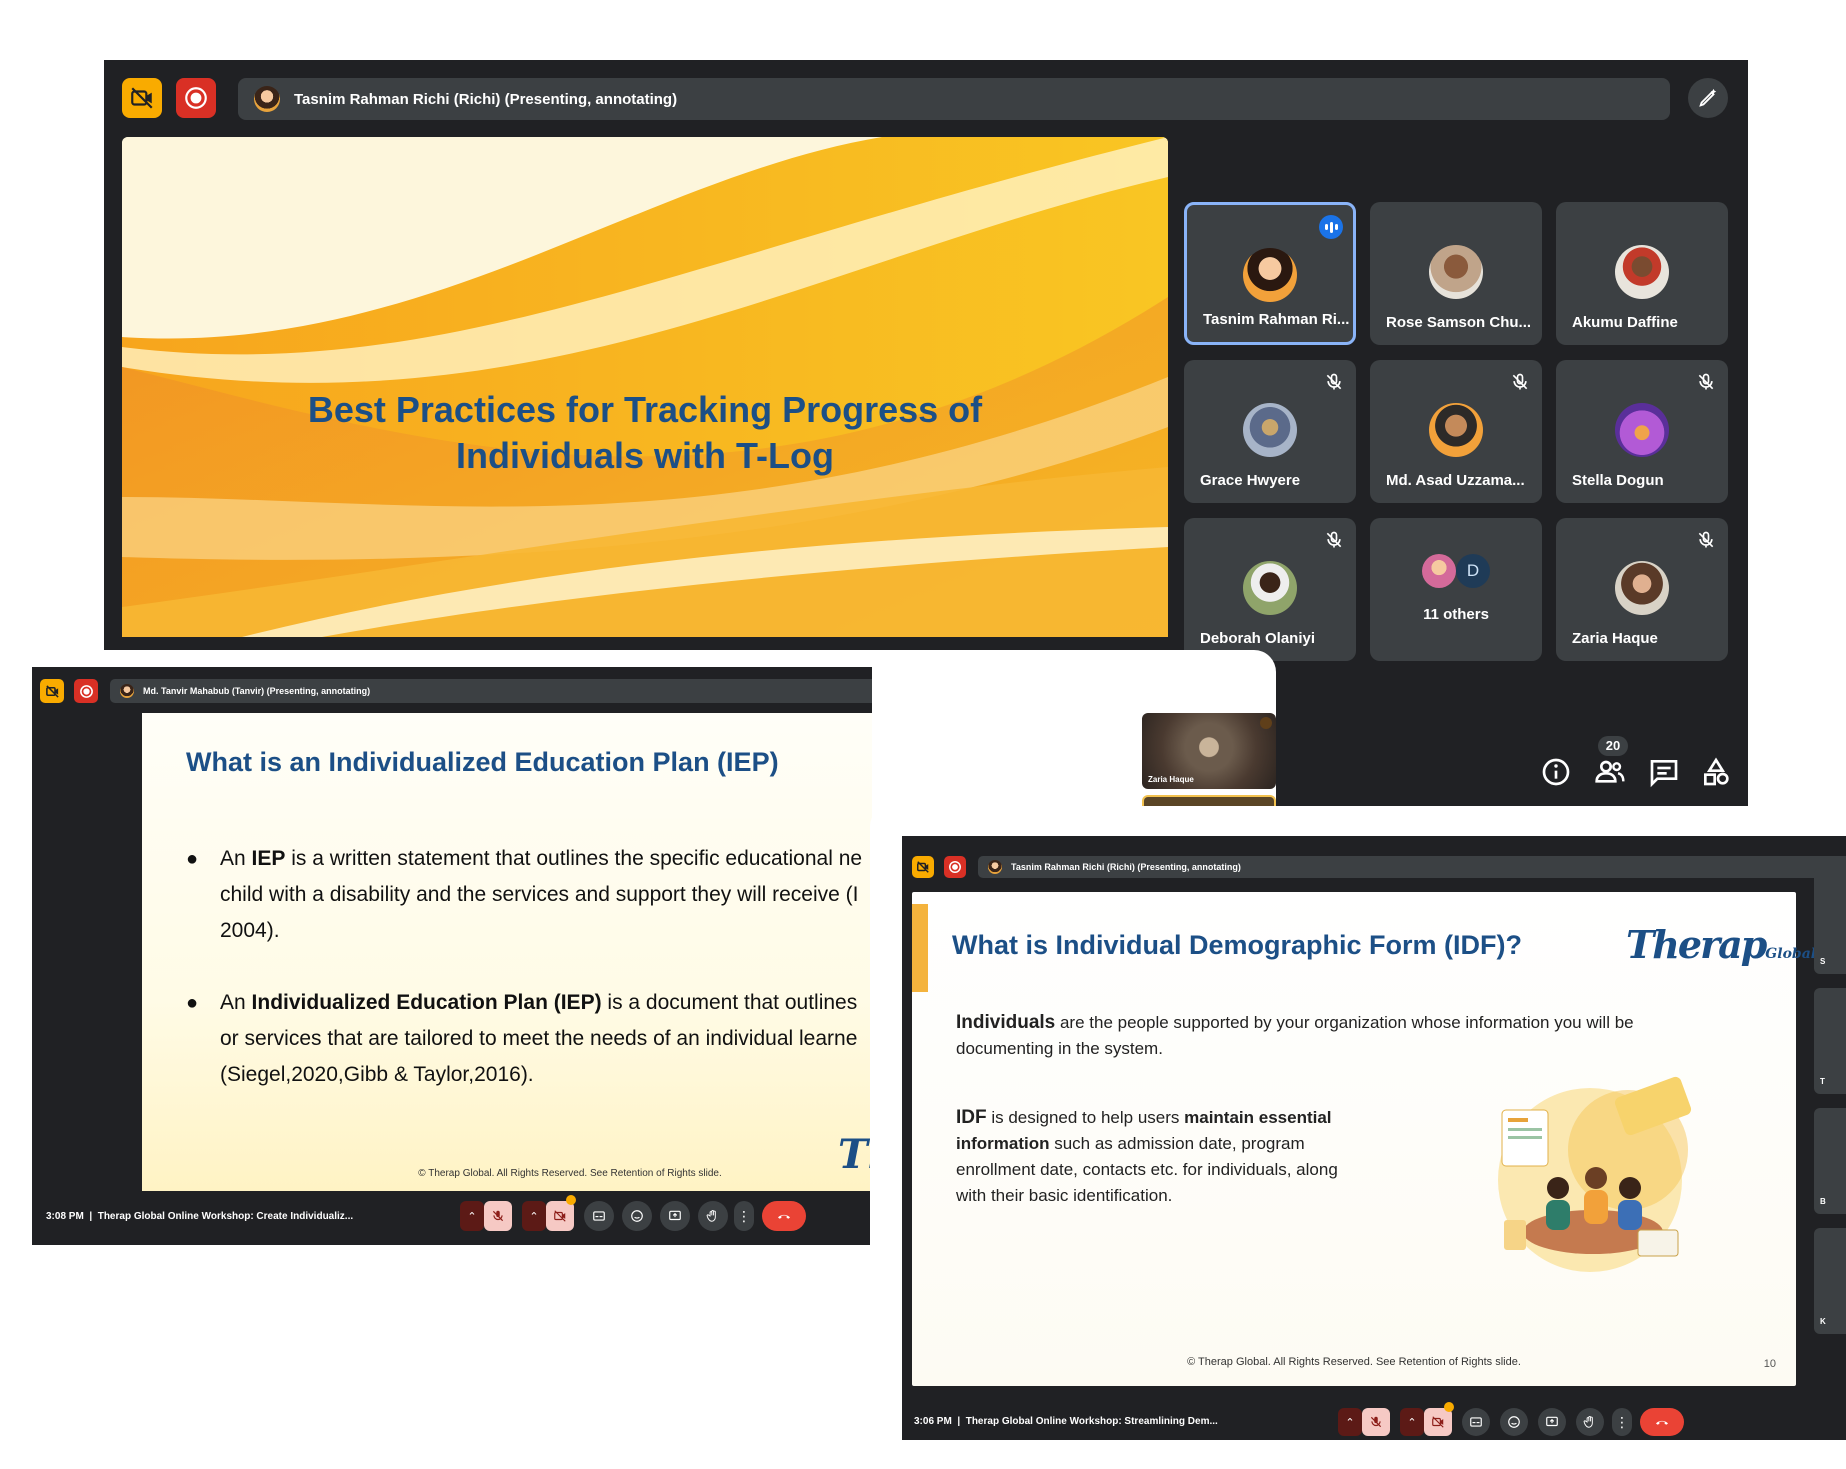 This screenshot has height=1469, width=1846. I want to click on people-count-badge: 20, so click(1613, 746).